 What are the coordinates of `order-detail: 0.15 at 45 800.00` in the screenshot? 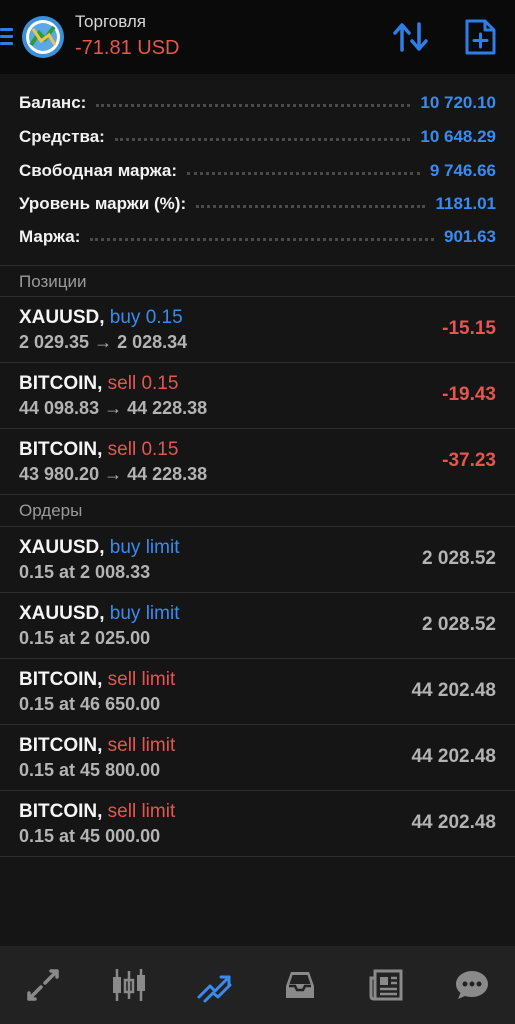 It's located at (90, 770).